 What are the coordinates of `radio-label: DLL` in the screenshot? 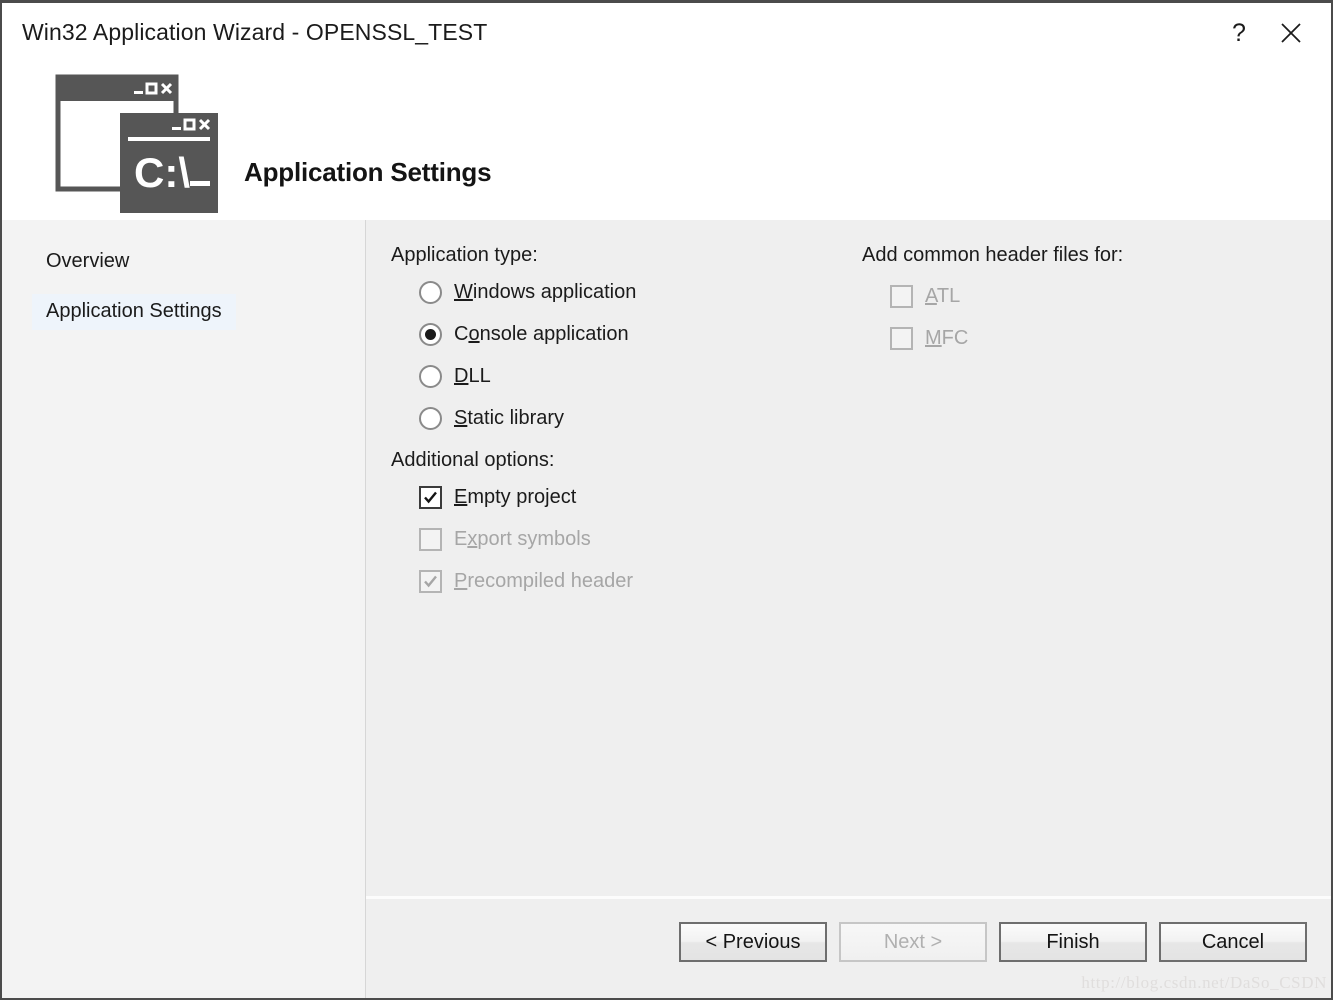 It's located at (472, 375).